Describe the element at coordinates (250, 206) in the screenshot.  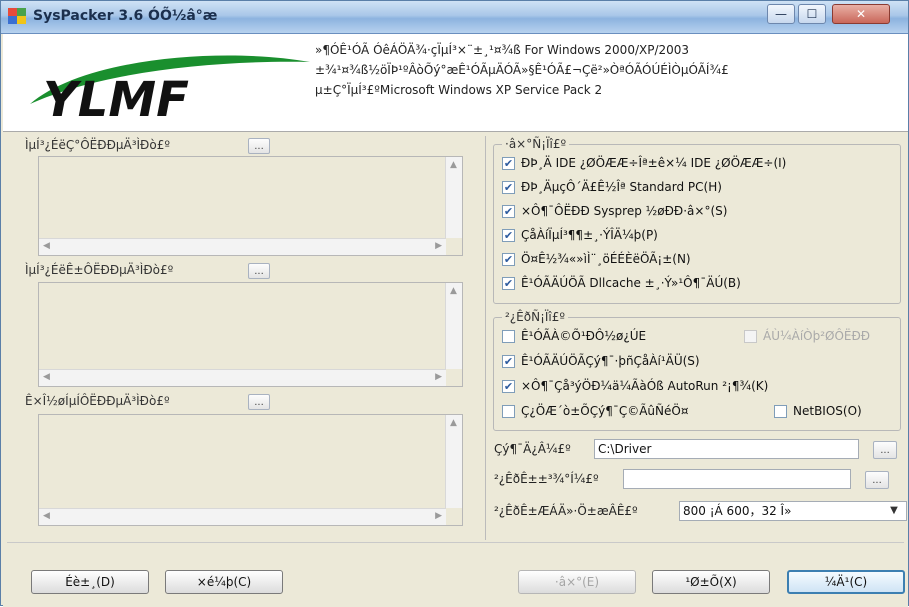
I see `pre-run-list: ▲ ◀ ▶` at that location.